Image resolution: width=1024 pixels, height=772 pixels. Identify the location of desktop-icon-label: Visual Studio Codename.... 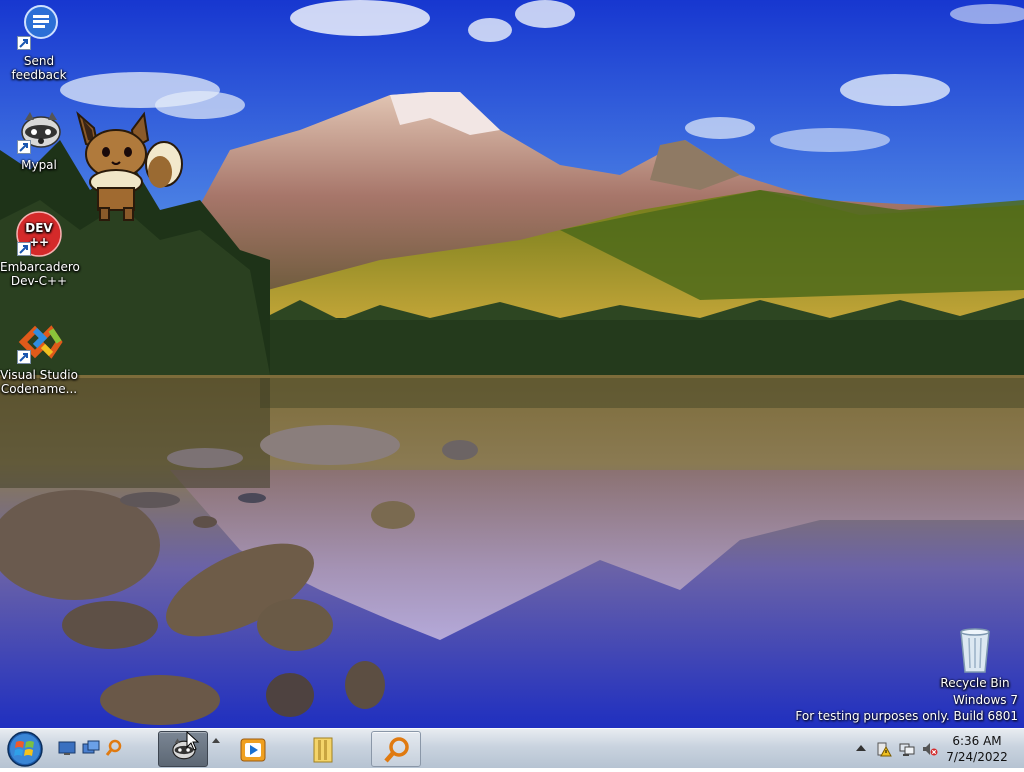
(39, 382).